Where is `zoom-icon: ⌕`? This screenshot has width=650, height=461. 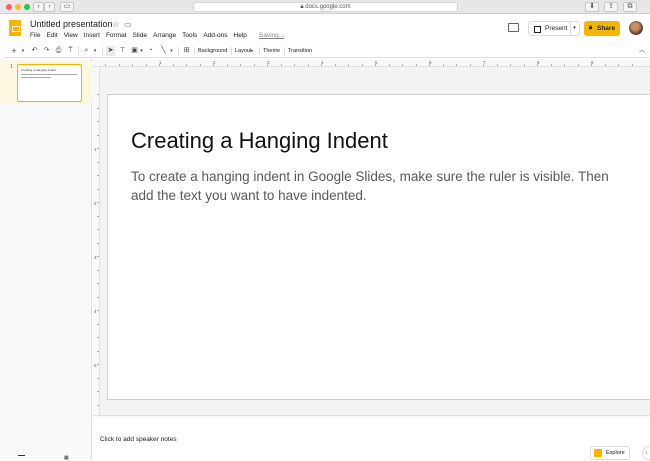 zoom-icon: ⌕ is located at coordinates (86, 51).